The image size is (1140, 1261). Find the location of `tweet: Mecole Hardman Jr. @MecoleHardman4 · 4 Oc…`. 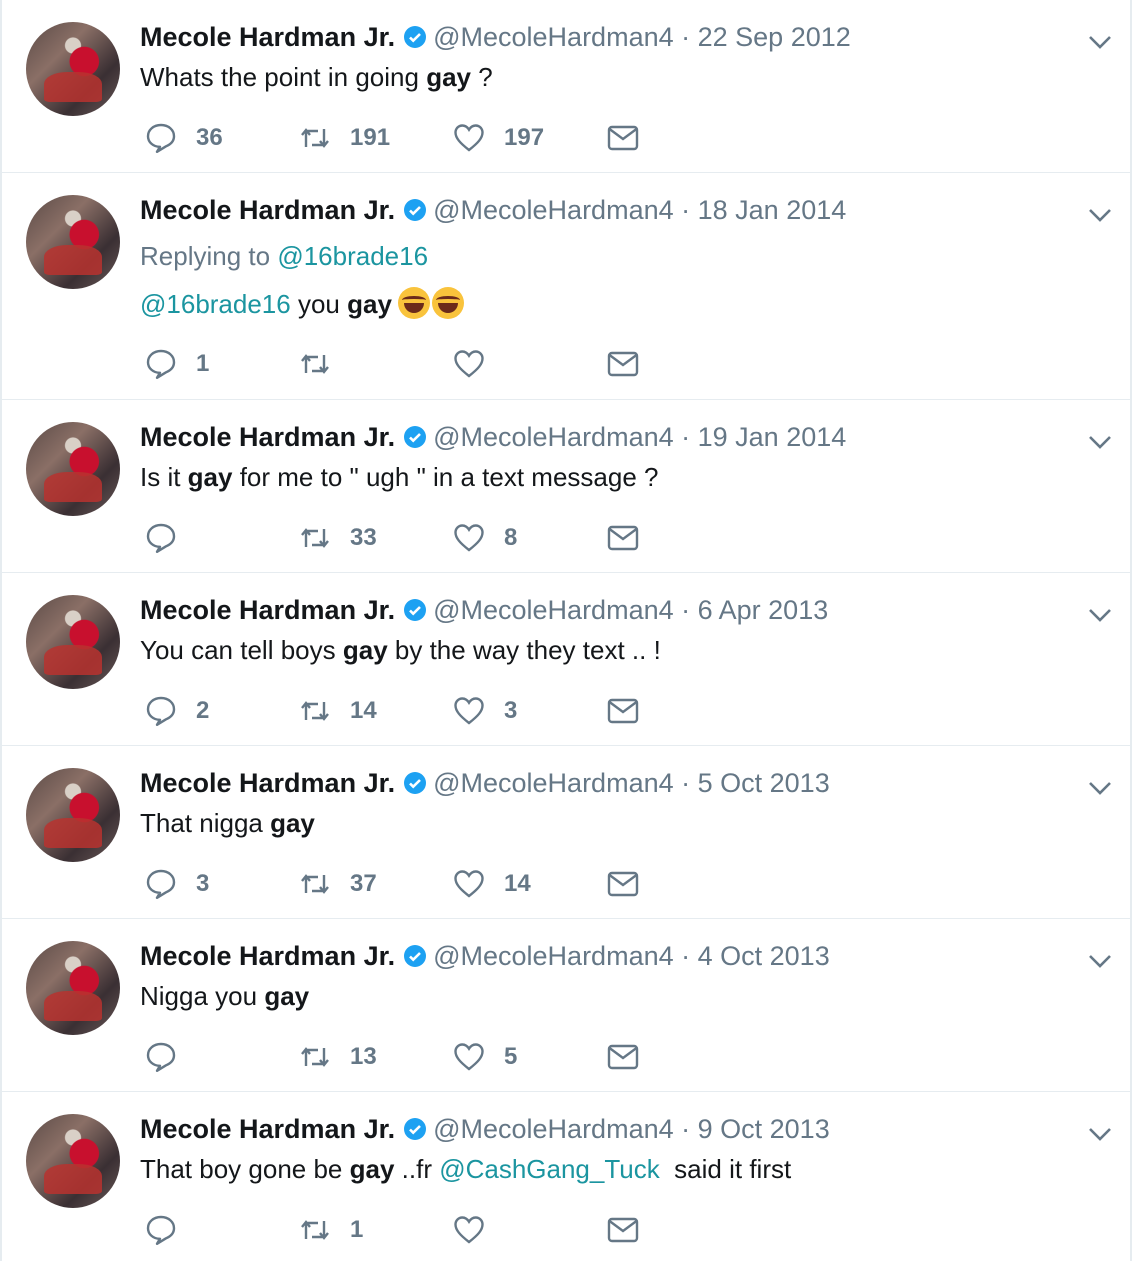

tweet: Mecole Hardman Jr. @MecoleHardman4 · 4 Oc… is located at coordinates (567, 1005).